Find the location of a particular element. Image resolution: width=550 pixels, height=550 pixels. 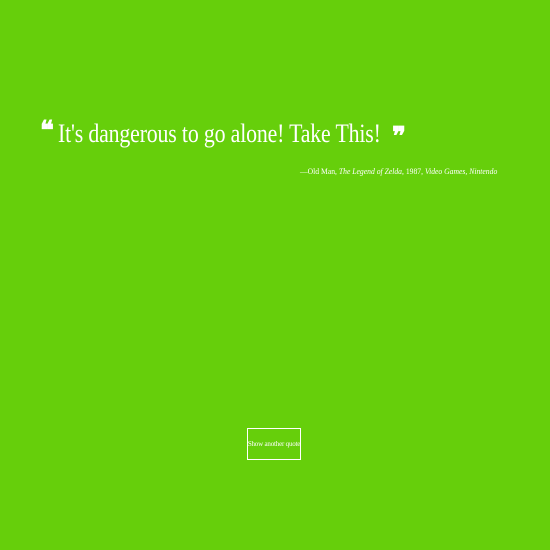

attribution-category: Video Games is located at coordinates (445, 171).